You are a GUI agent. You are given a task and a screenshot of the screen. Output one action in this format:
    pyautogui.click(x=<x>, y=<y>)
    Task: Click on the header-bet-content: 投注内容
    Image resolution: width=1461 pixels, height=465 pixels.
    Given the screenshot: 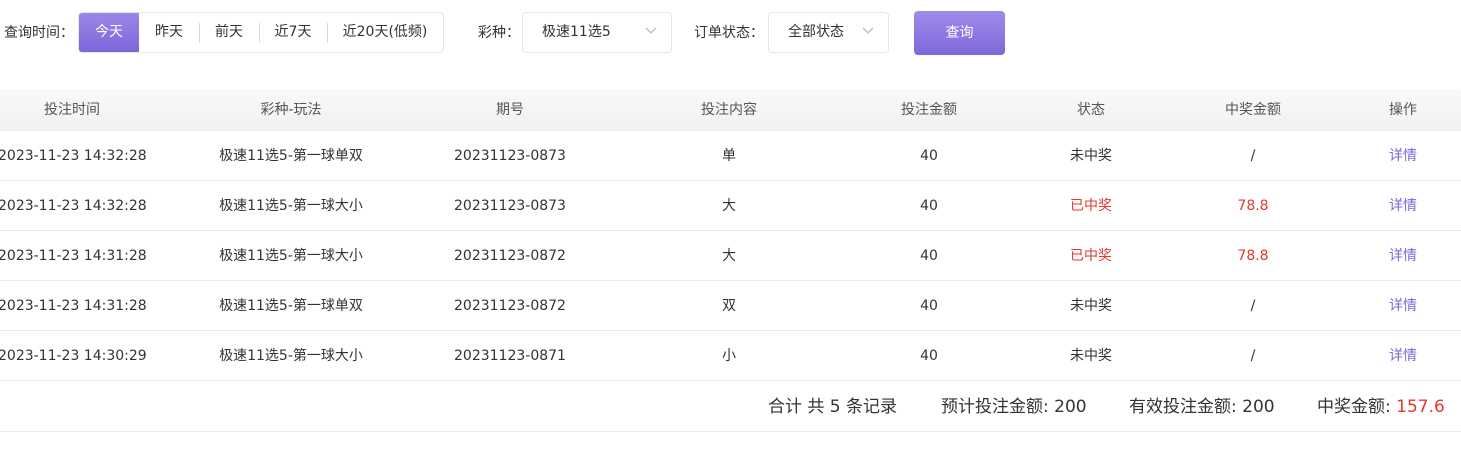 What is the action you would take?
    pyautogui.click(x=729, y=110)
    